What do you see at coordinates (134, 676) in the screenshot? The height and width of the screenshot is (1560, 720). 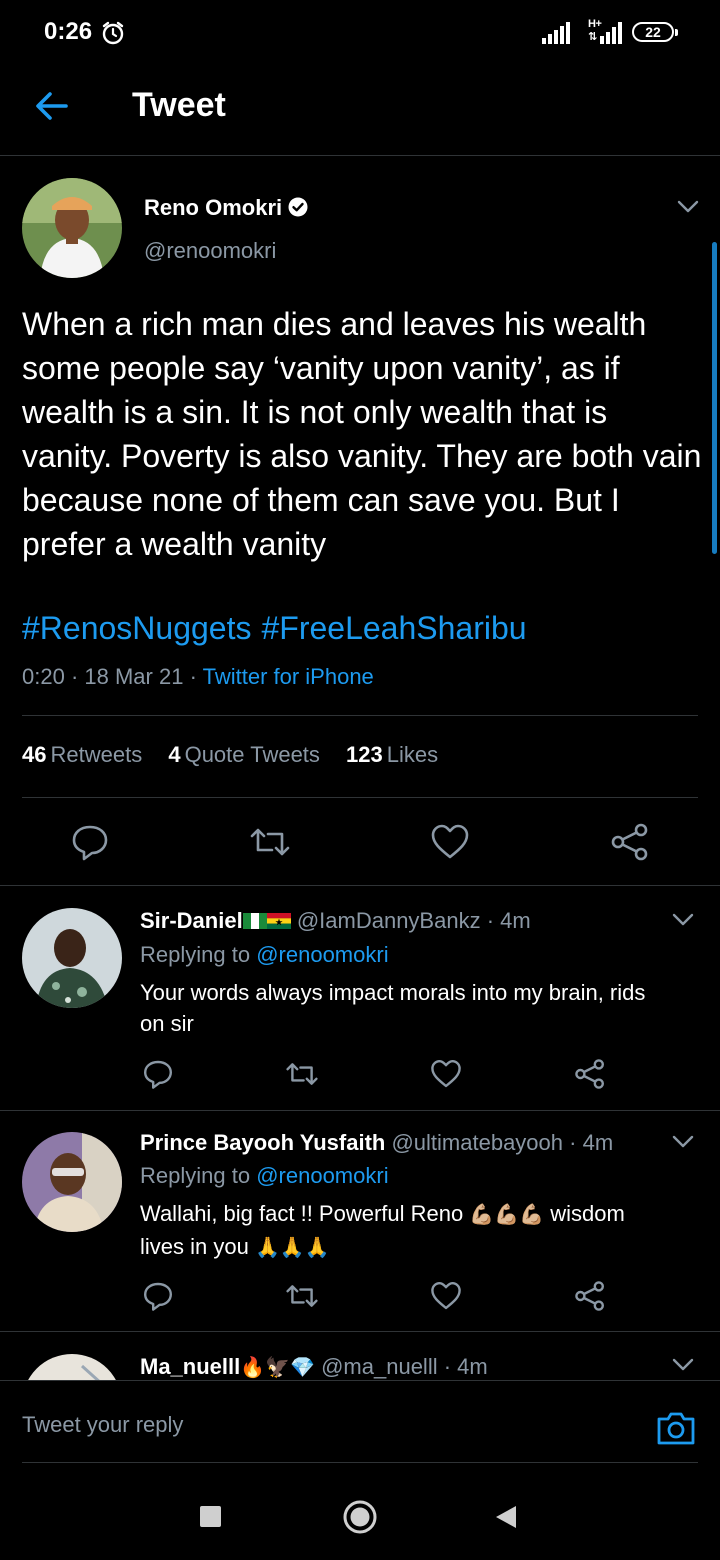 I see `tweet-date: 18 Mar 21` at bounding box center [134, 676].